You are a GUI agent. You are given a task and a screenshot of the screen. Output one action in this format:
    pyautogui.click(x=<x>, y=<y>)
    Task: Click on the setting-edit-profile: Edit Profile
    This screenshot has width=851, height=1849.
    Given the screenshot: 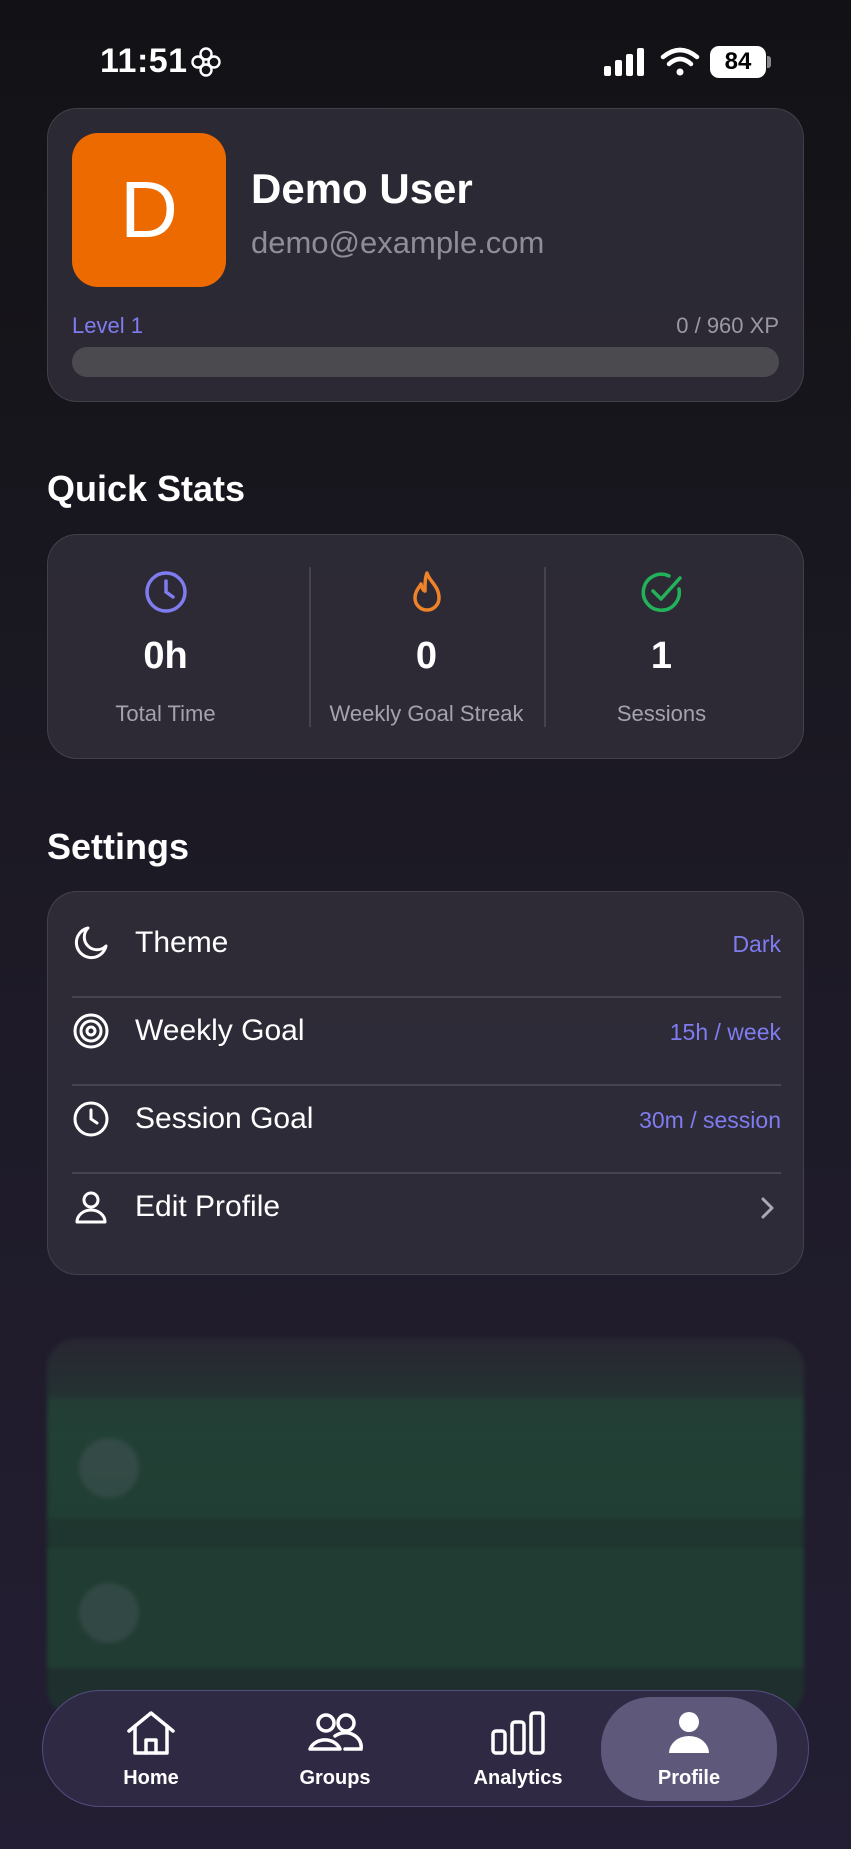 What is the action you would take?
    pyautogui.click(x=426, y=1208)
    